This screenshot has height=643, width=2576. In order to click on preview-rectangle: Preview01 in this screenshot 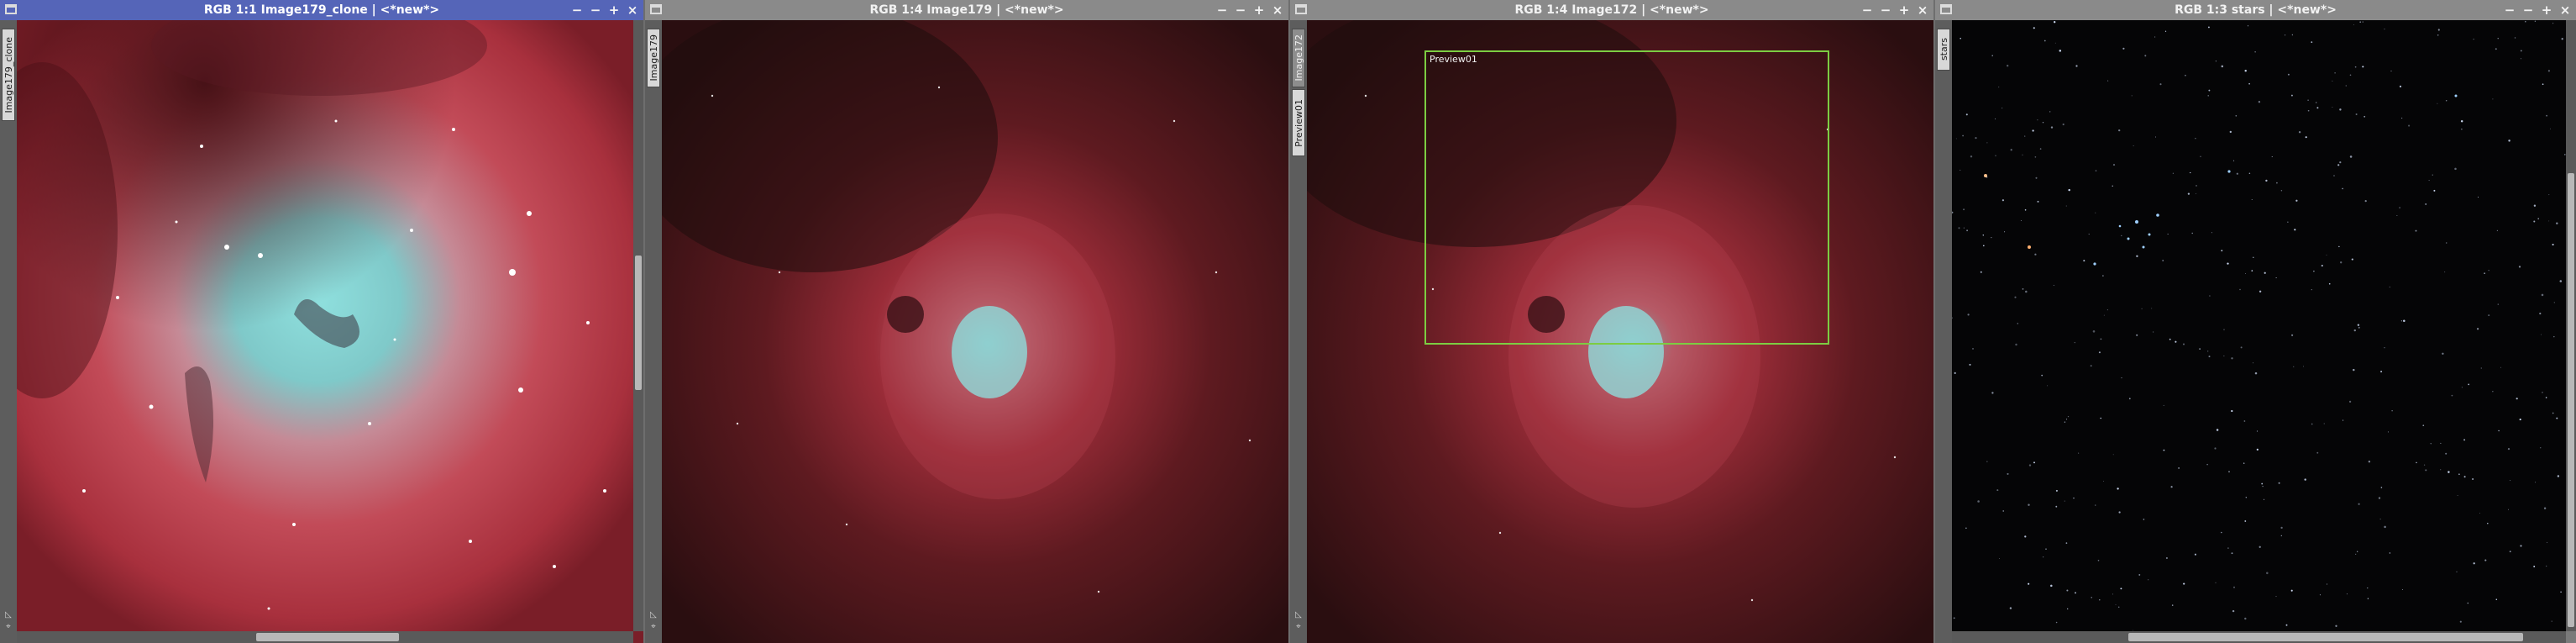, I will do `click(1626, 197)`.